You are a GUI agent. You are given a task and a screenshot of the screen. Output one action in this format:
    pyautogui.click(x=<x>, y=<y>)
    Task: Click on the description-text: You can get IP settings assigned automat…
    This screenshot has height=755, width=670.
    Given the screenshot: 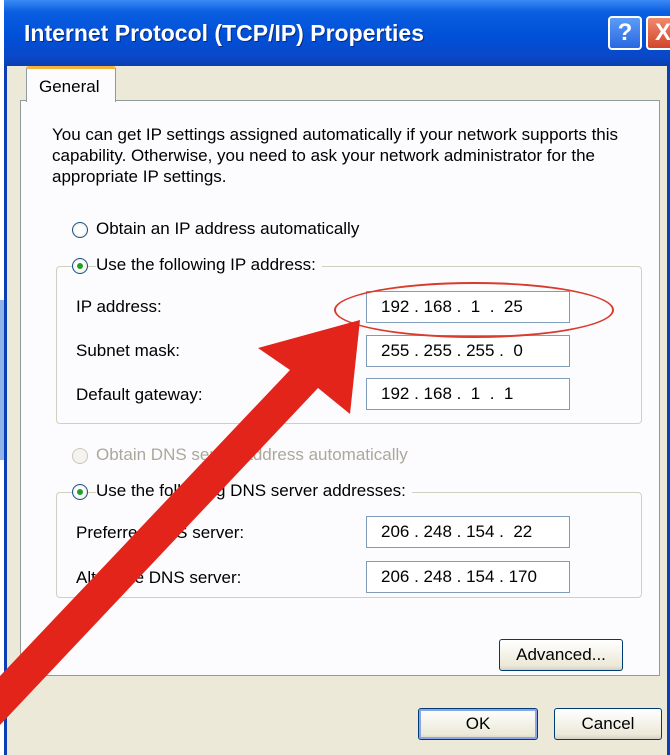 What is the action you would take?
    pyautogui.click(x=335, y=155)
    